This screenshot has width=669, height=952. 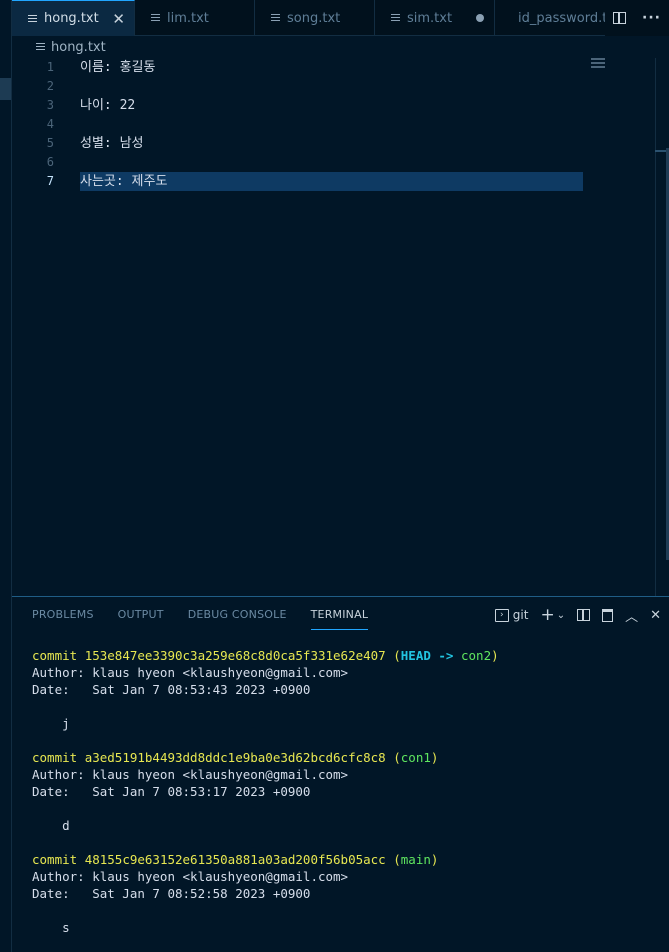 What do you see at coordinates (171, 689) in the screenshot?
I see `date-line: Date: Sat Jan 7 08:53:43 2023 +0900` at bounding box center [171, 689].